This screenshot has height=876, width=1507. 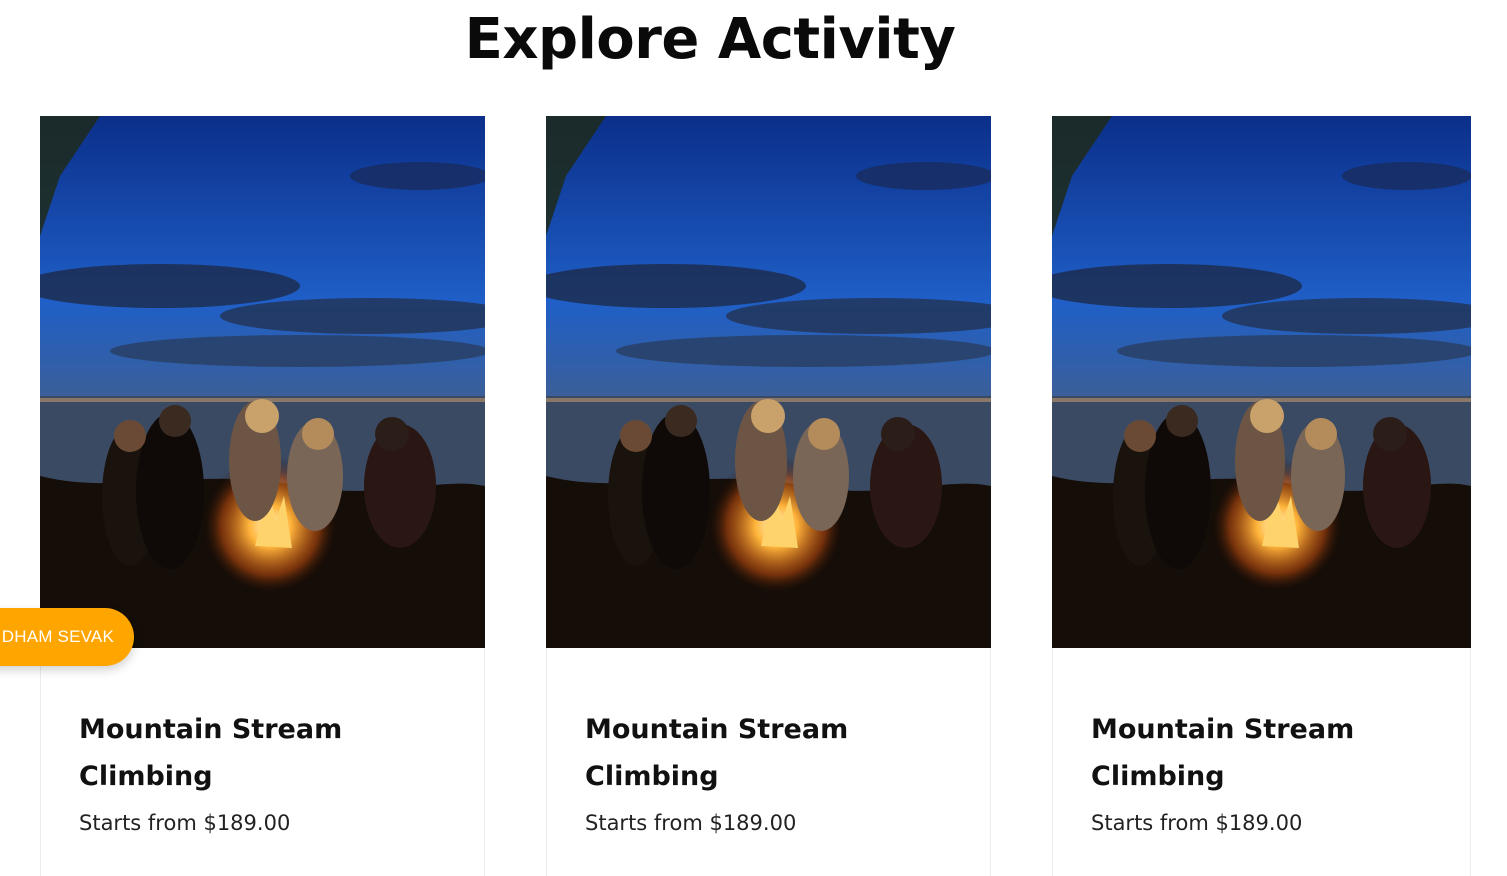 I want to click on floating-badge-label: DHAM SEVAK, so click(x=57, y=636).